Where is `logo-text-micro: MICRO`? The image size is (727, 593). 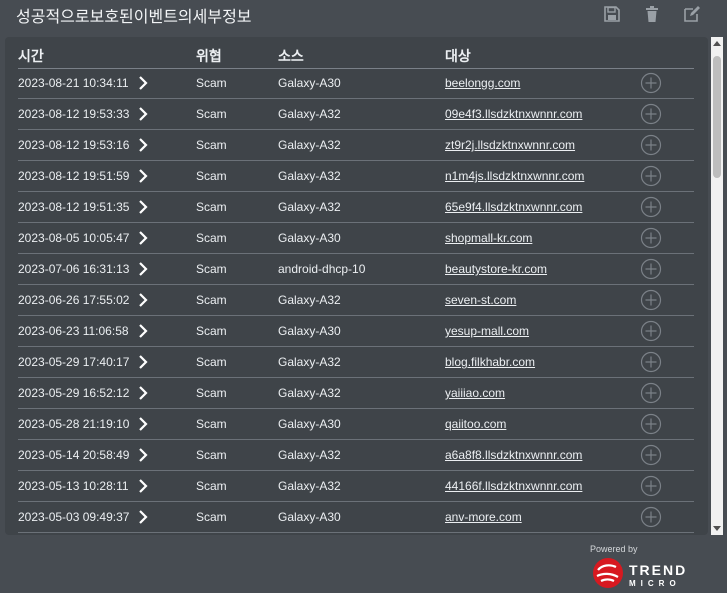 logo-text-micro: MICRO is located at coordinates (655, 583).